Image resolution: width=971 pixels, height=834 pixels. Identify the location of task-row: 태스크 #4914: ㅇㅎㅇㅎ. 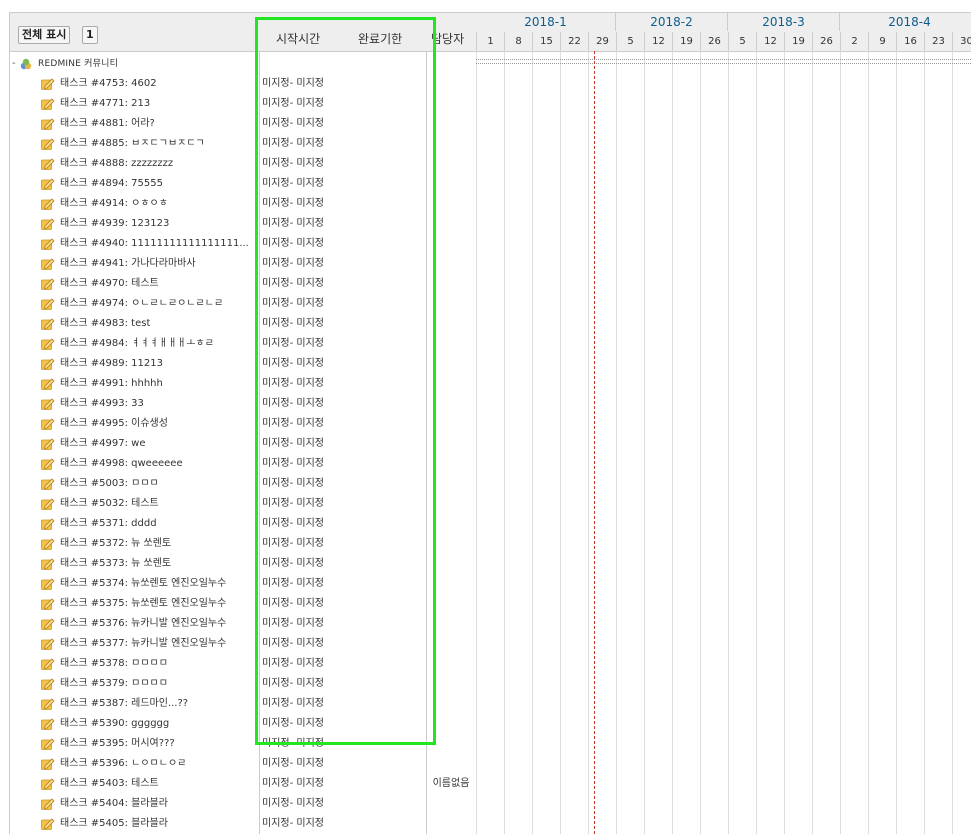
(134, 204).